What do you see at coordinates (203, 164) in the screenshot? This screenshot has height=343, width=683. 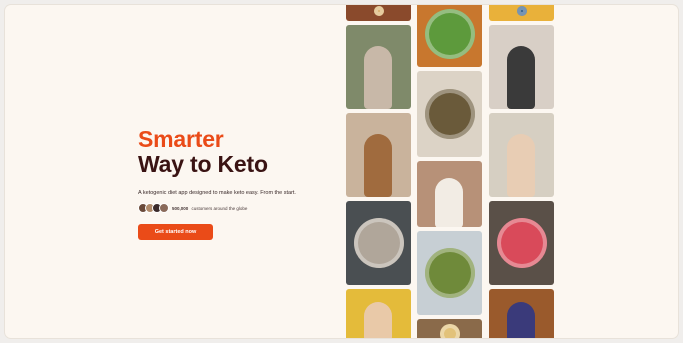 I see `headline-main: Way to Keto` at bounding box center [203, 164].